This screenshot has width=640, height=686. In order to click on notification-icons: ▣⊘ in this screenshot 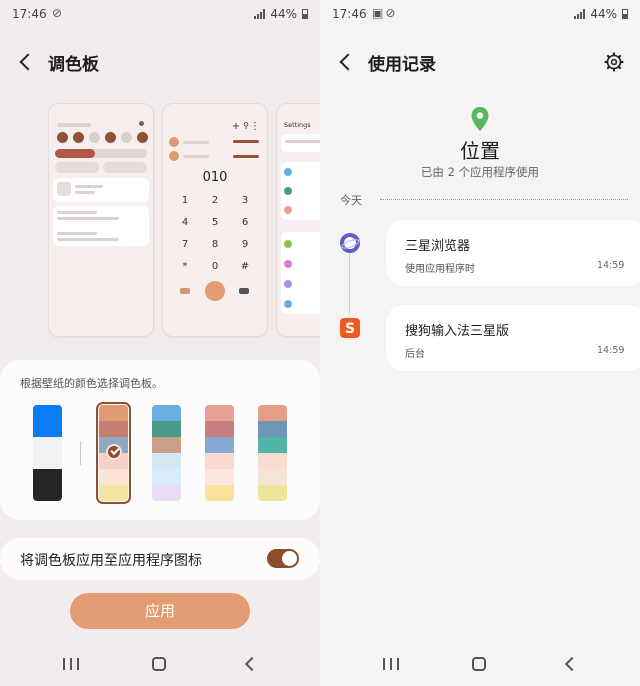, I will do `click(385, 13)`.